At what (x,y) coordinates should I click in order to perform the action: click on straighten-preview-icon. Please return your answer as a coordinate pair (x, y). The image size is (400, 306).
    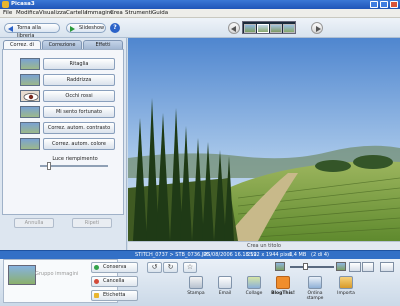
    Looking at the image, I should click on (30, 80).